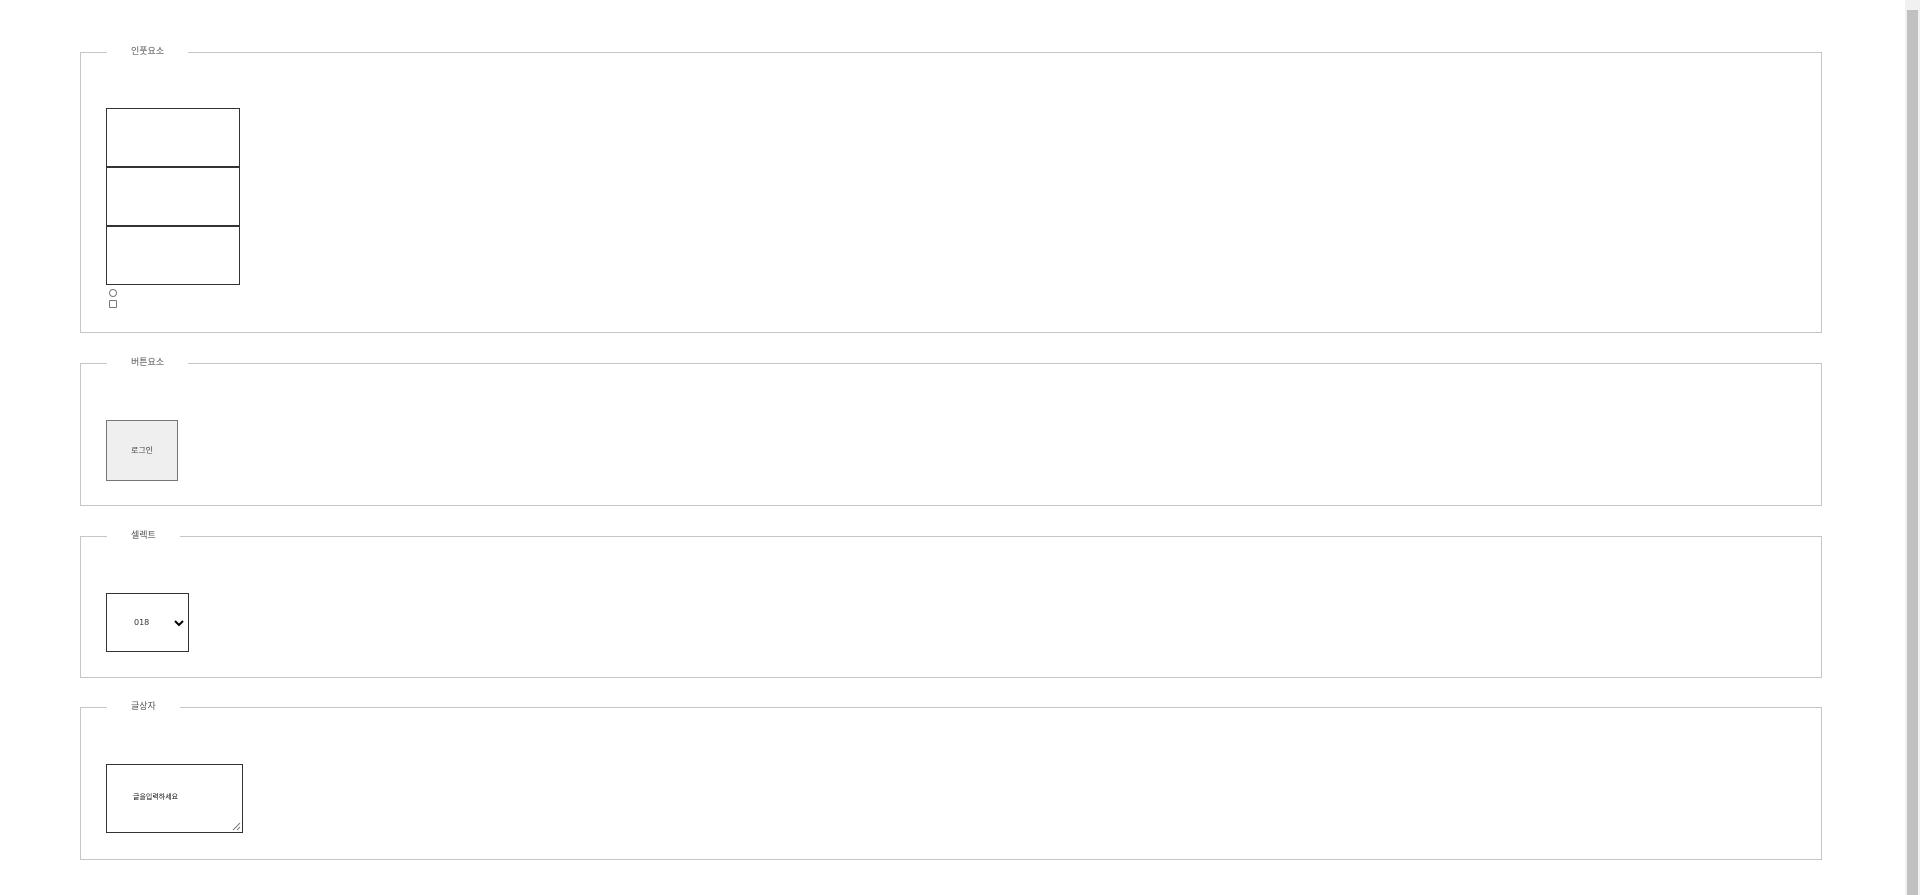  I want to click on select-value: 018, so click(142, 622).